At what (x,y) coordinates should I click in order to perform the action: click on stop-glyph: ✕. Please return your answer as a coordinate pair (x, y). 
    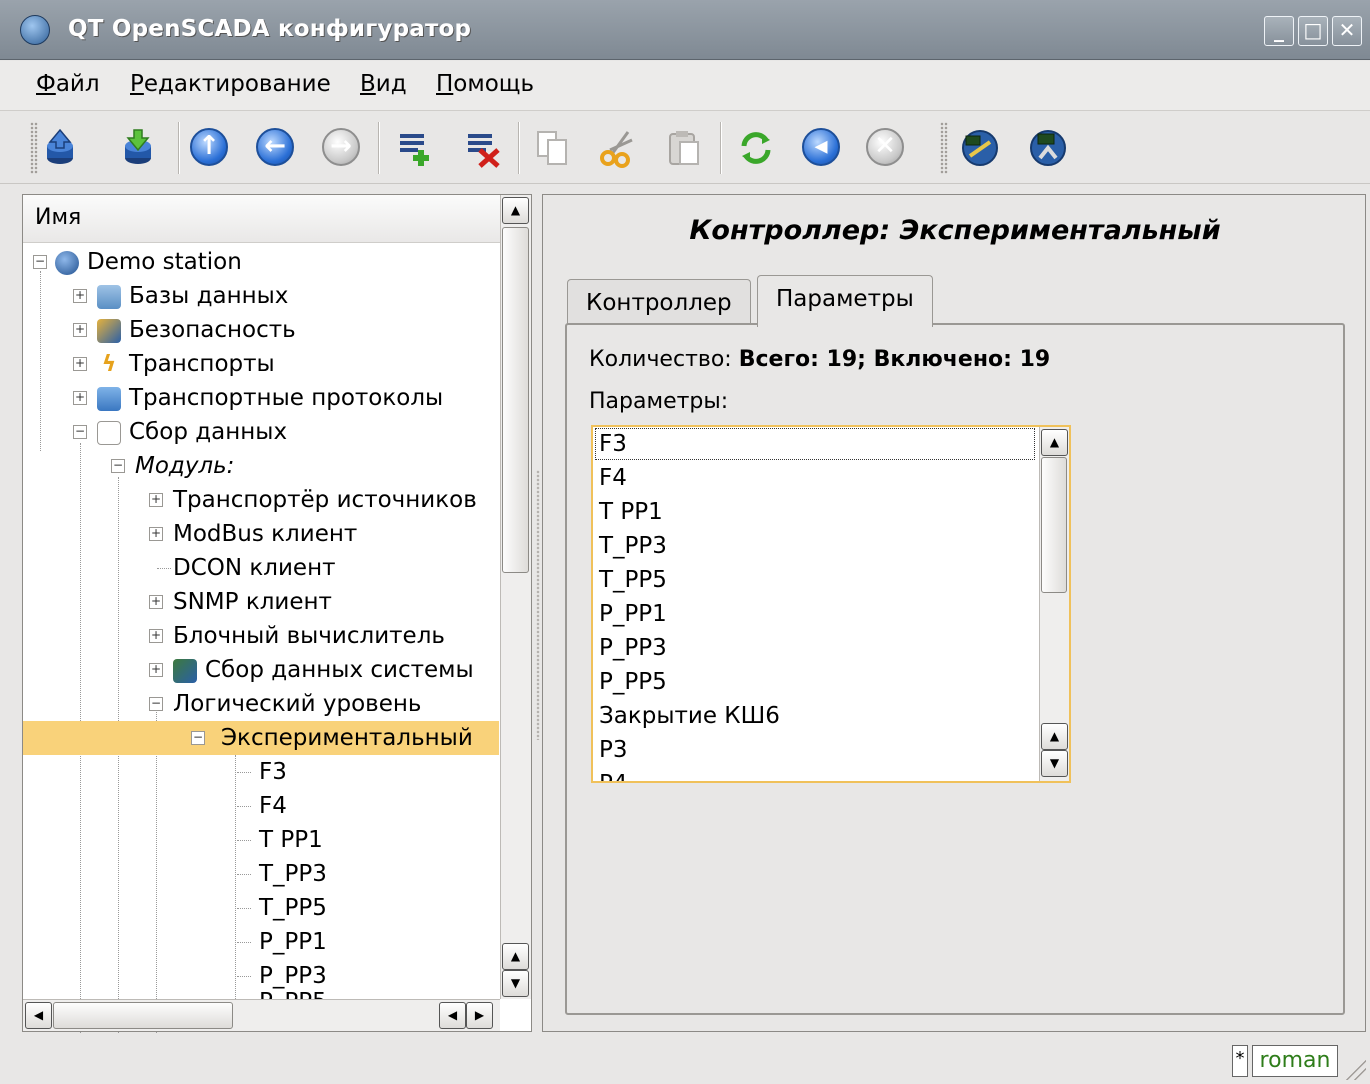
    Looking at the image, I should click on (885, 147).